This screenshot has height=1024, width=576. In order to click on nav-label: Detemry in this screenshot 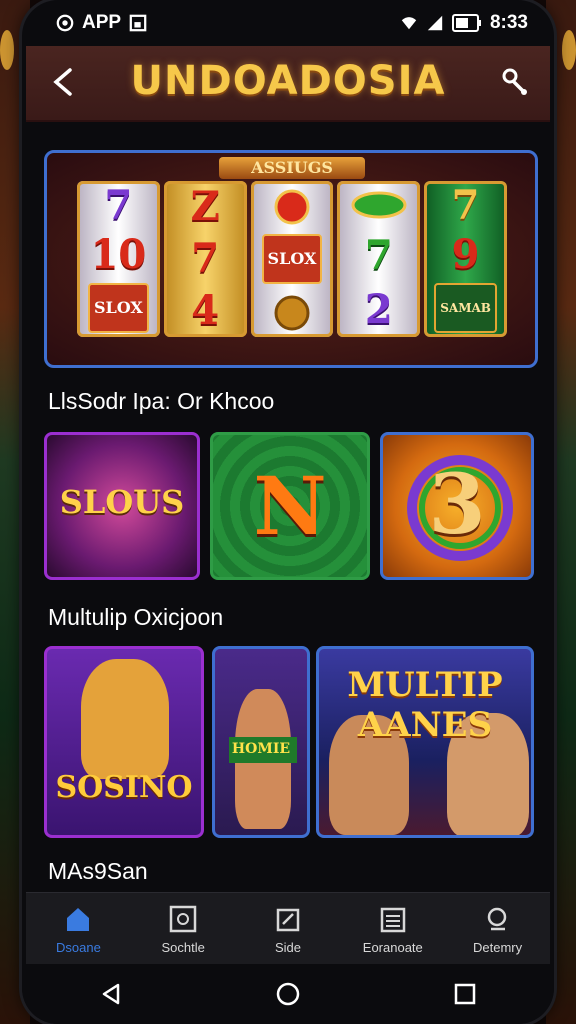, I will do `click(498, 947)`.